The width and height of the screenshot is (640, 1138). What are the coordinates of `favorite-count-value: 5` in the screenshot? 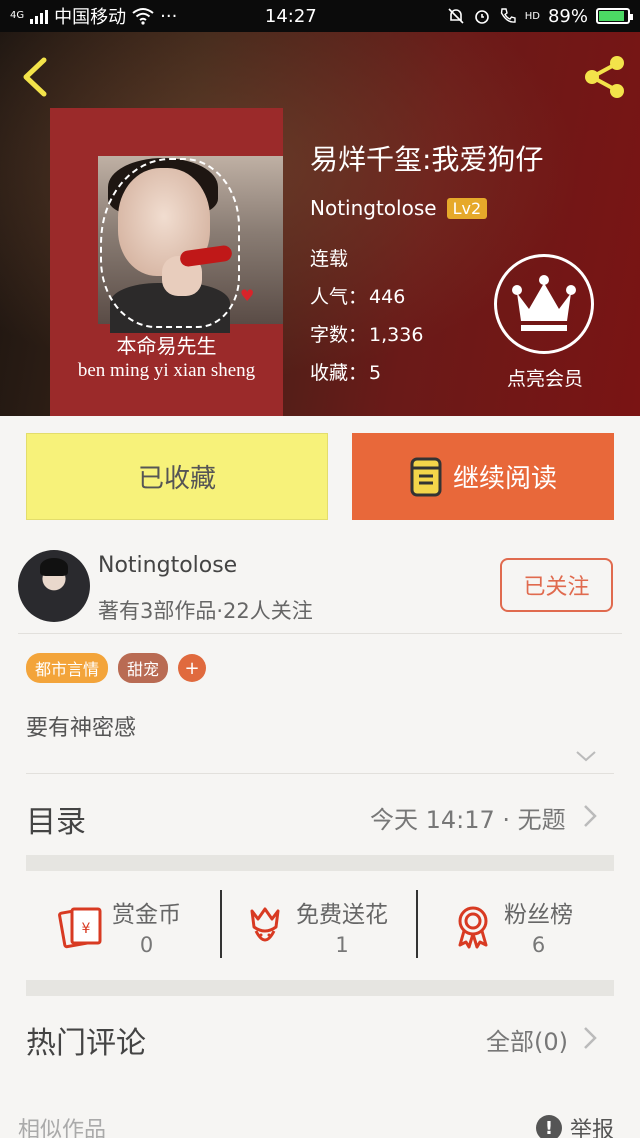 It's located at (375, 373).